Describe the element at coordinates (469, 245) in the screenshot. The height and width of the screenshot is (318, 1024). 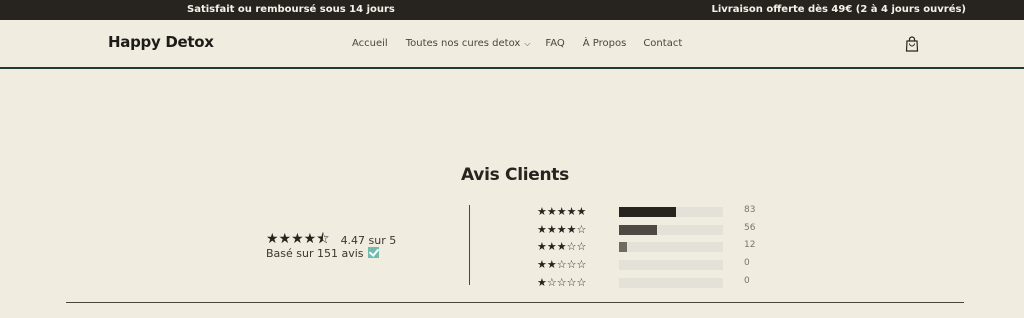
I see `reviews-divider` at that location.